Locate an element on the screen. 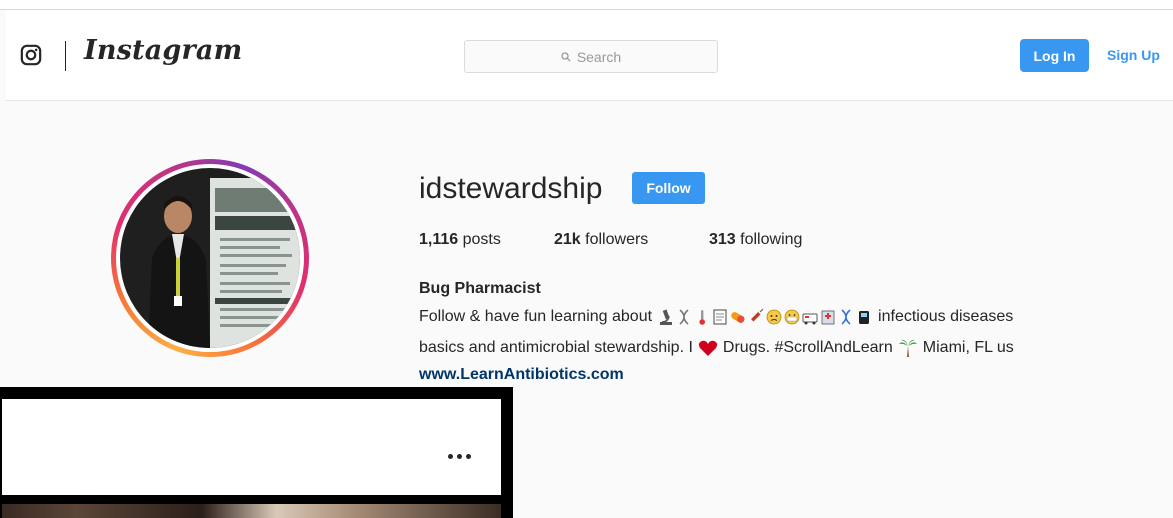  following-stat: 313 following is located at coordinates (755, 240).